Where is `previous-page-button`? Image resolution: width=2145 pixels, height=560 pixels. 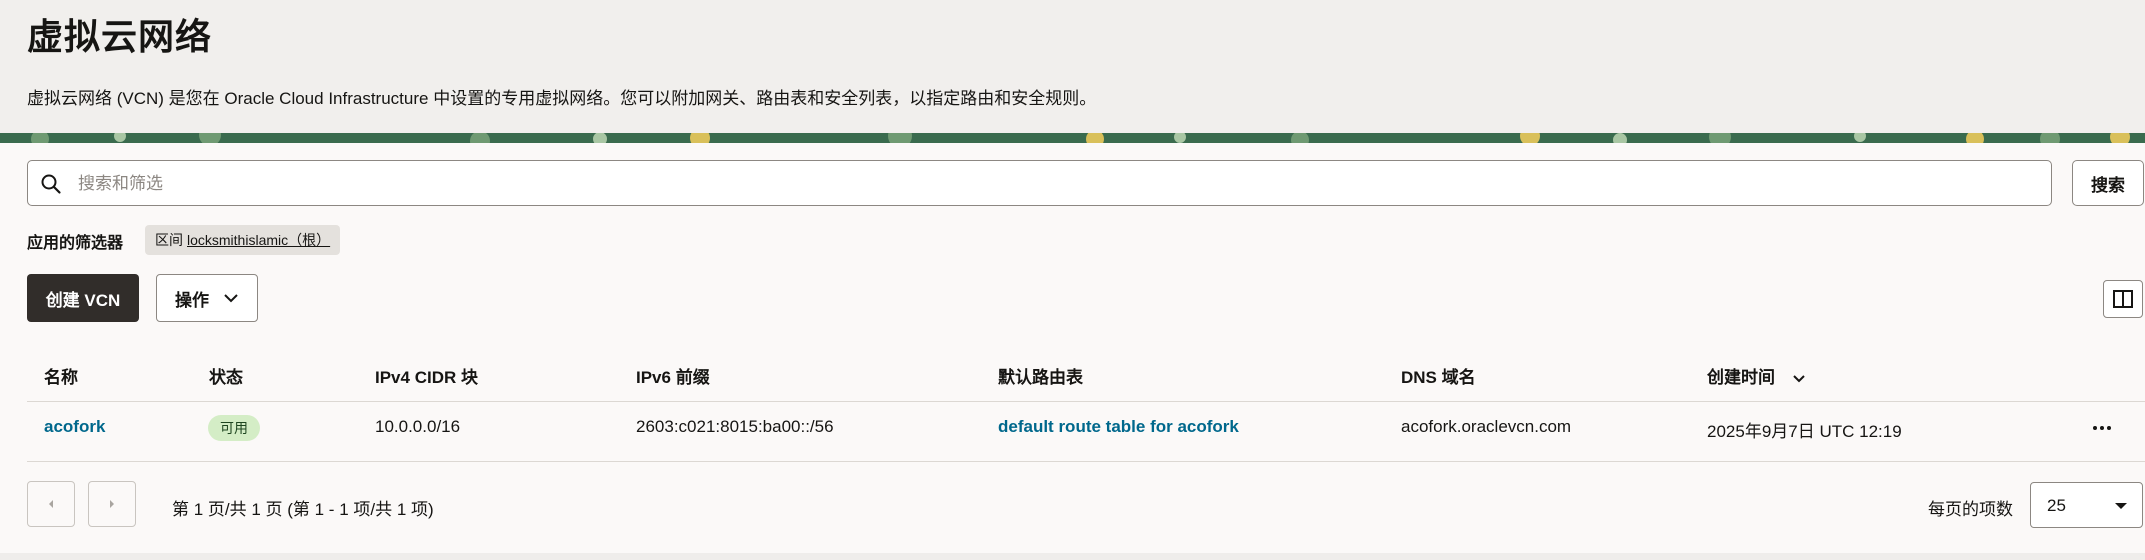
previous-page-button is located at coordinates (51, 504).